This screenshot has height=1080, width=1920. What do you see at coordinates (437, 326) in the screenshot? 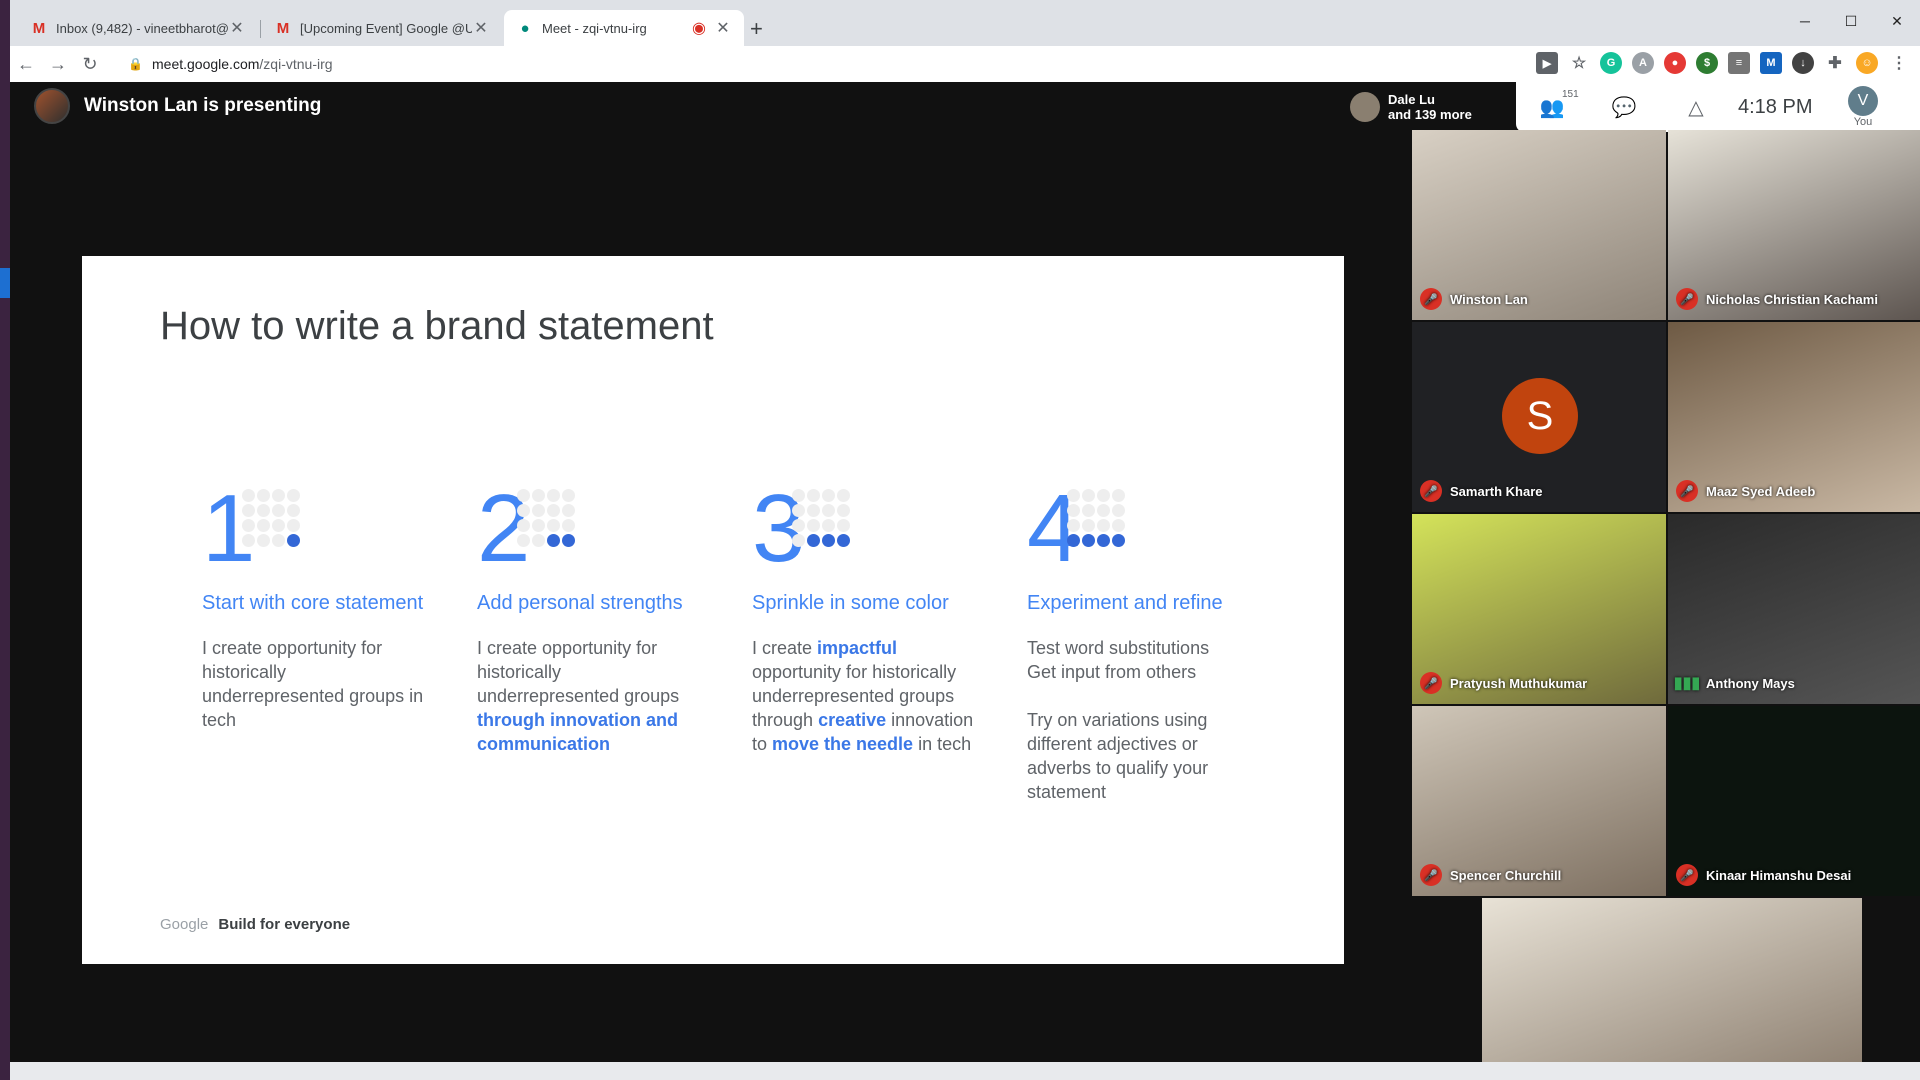
I see `slide-title: How to write a brand statement` at bounding box center [437, 326].